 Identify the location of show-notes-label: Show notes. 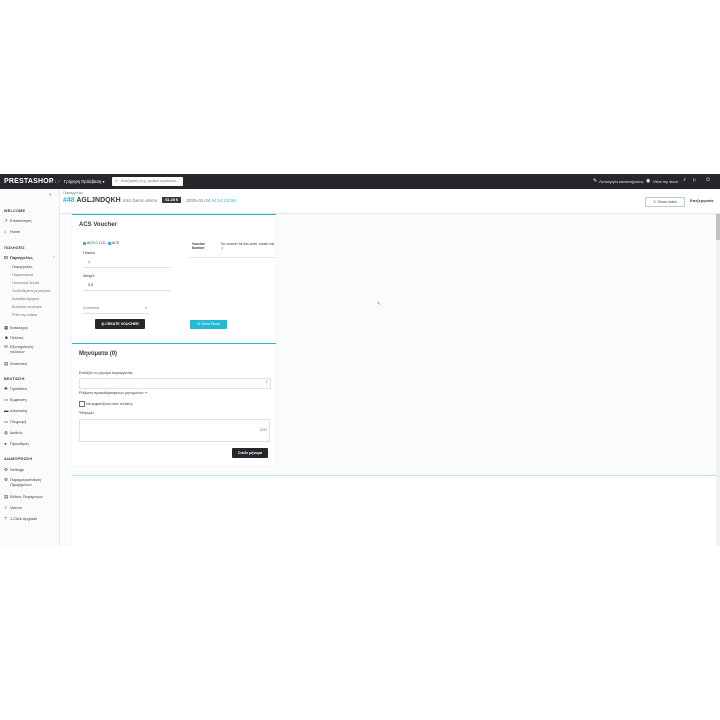
(667, 202).